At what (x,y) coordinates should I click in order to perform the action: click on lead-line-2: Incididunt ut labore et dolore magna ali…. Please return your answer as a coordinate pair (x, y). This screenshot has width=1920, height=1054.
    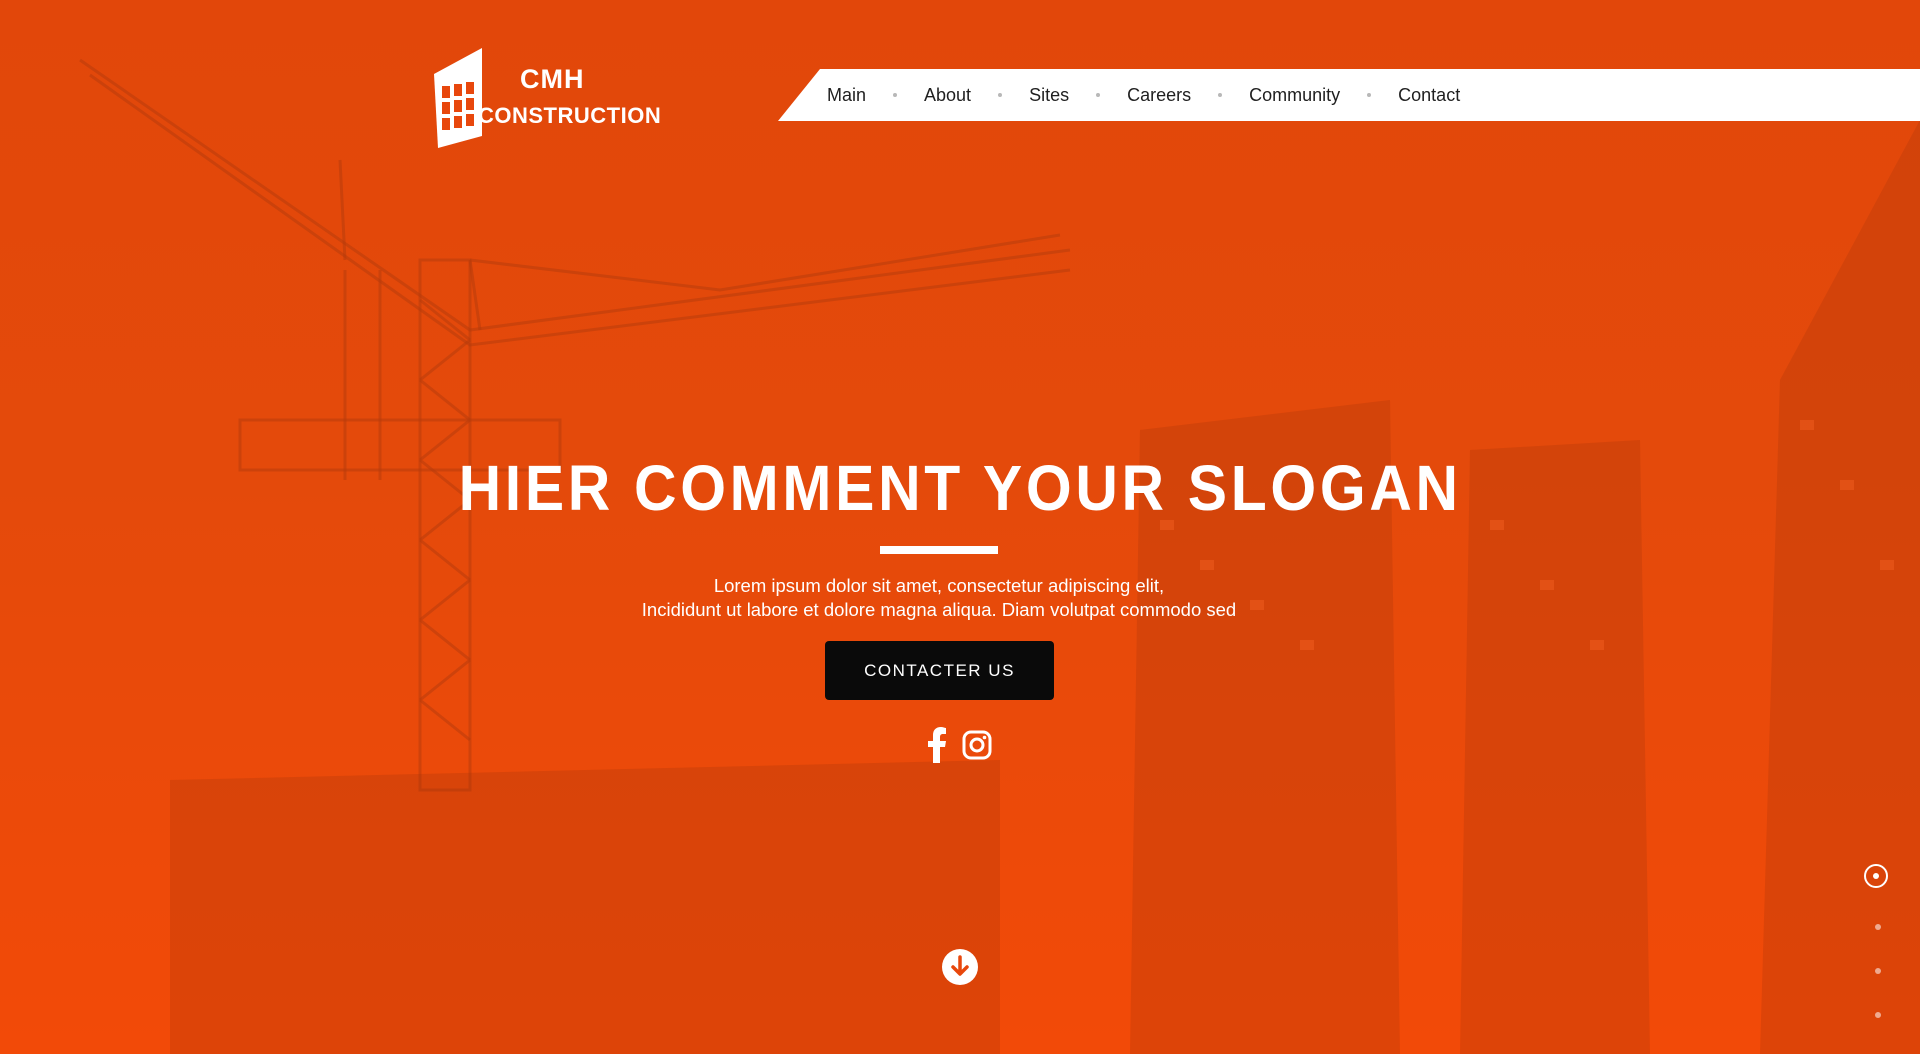
    Looking at the image, I should click on (939, 609).